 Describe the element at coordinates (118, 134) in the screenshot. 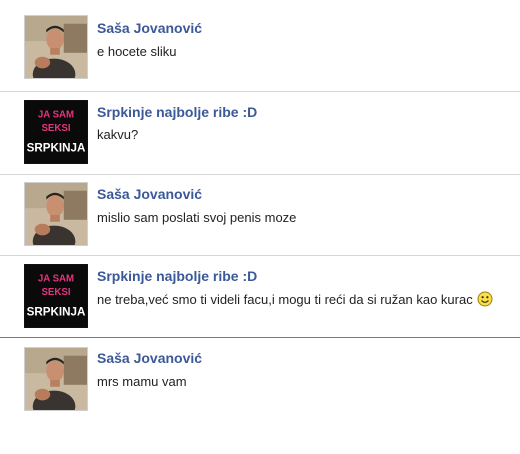

I see `message-text: kakvu?` at that location.